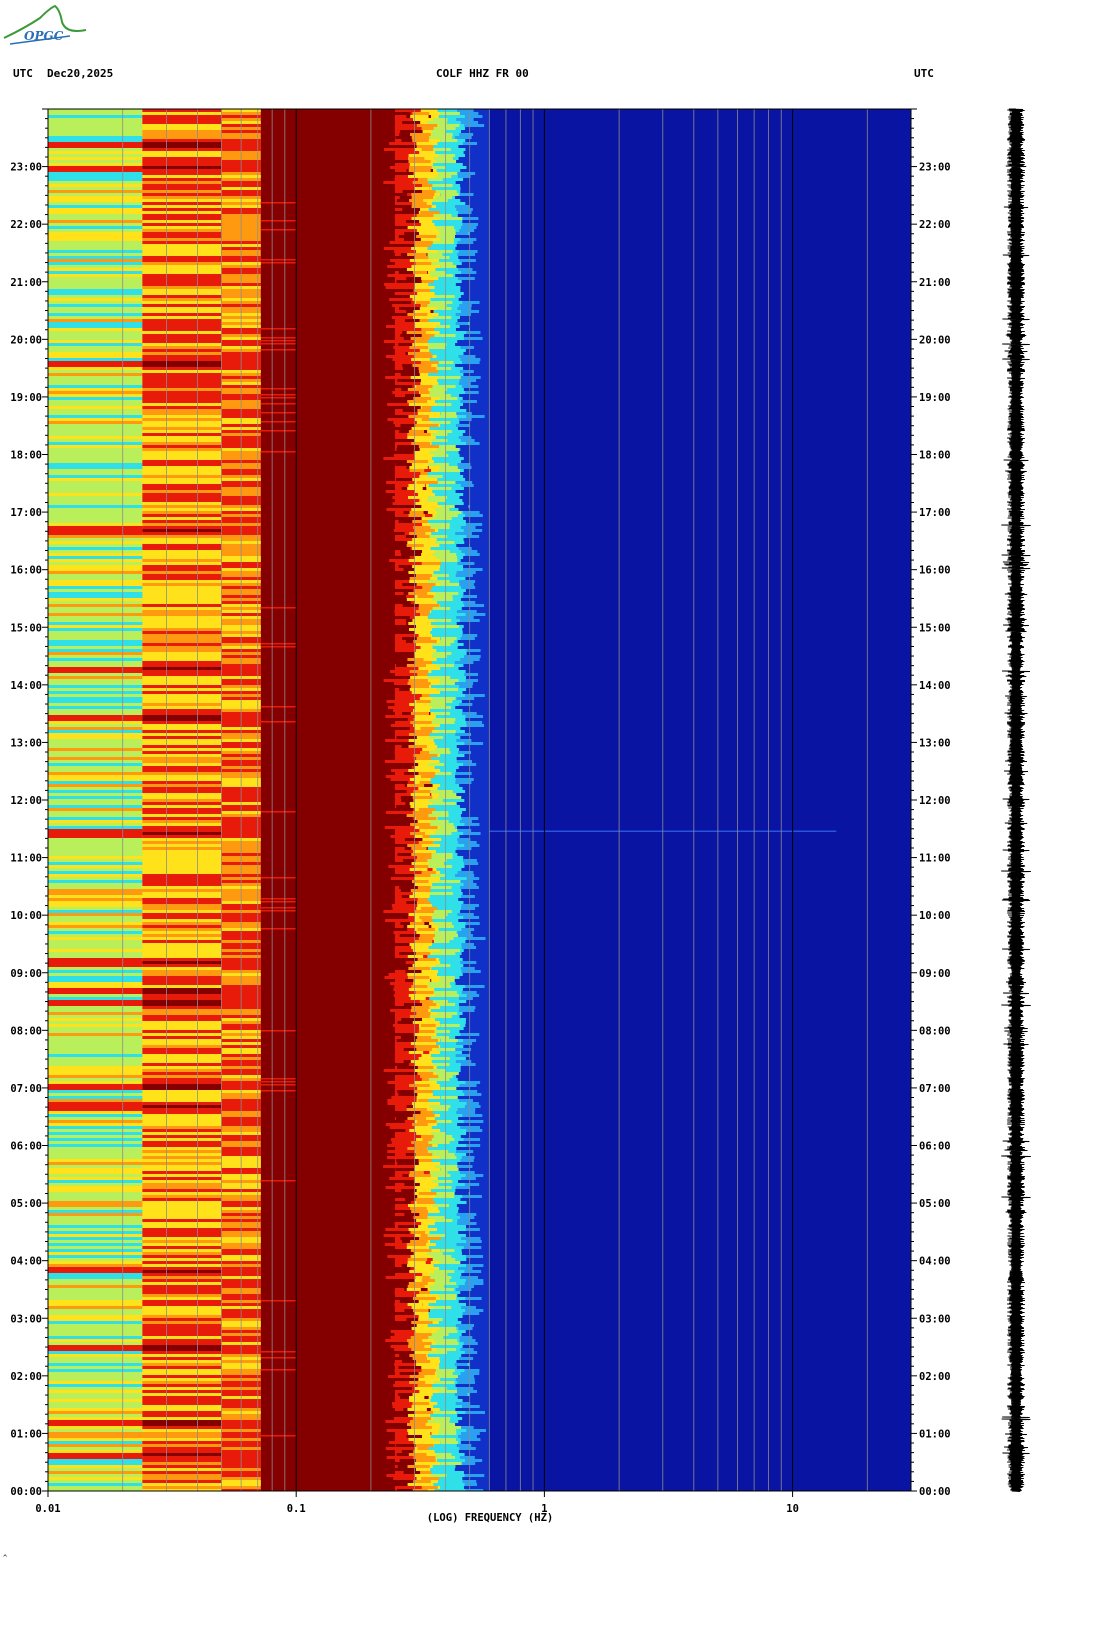  Describe the element at coordinates (26, 1319) in the screenshot. I see `y-tick-label-left: 03:00` at that location.